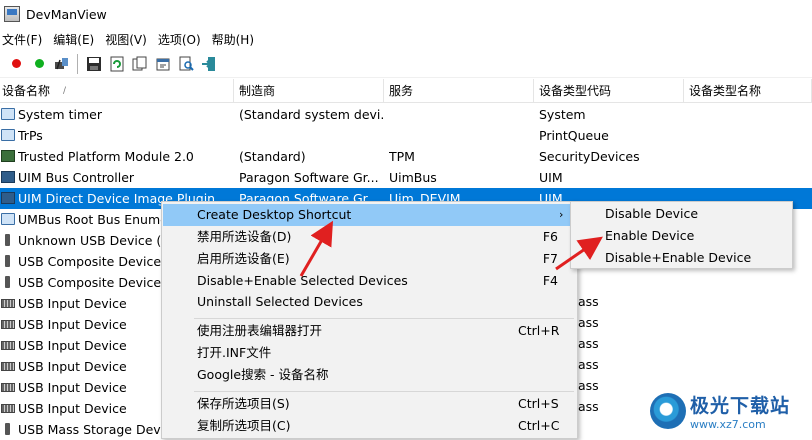 The width and height of the screenshot is (812, 440). I want to click on watermark-name: 极光下载站, so click(740, 405).